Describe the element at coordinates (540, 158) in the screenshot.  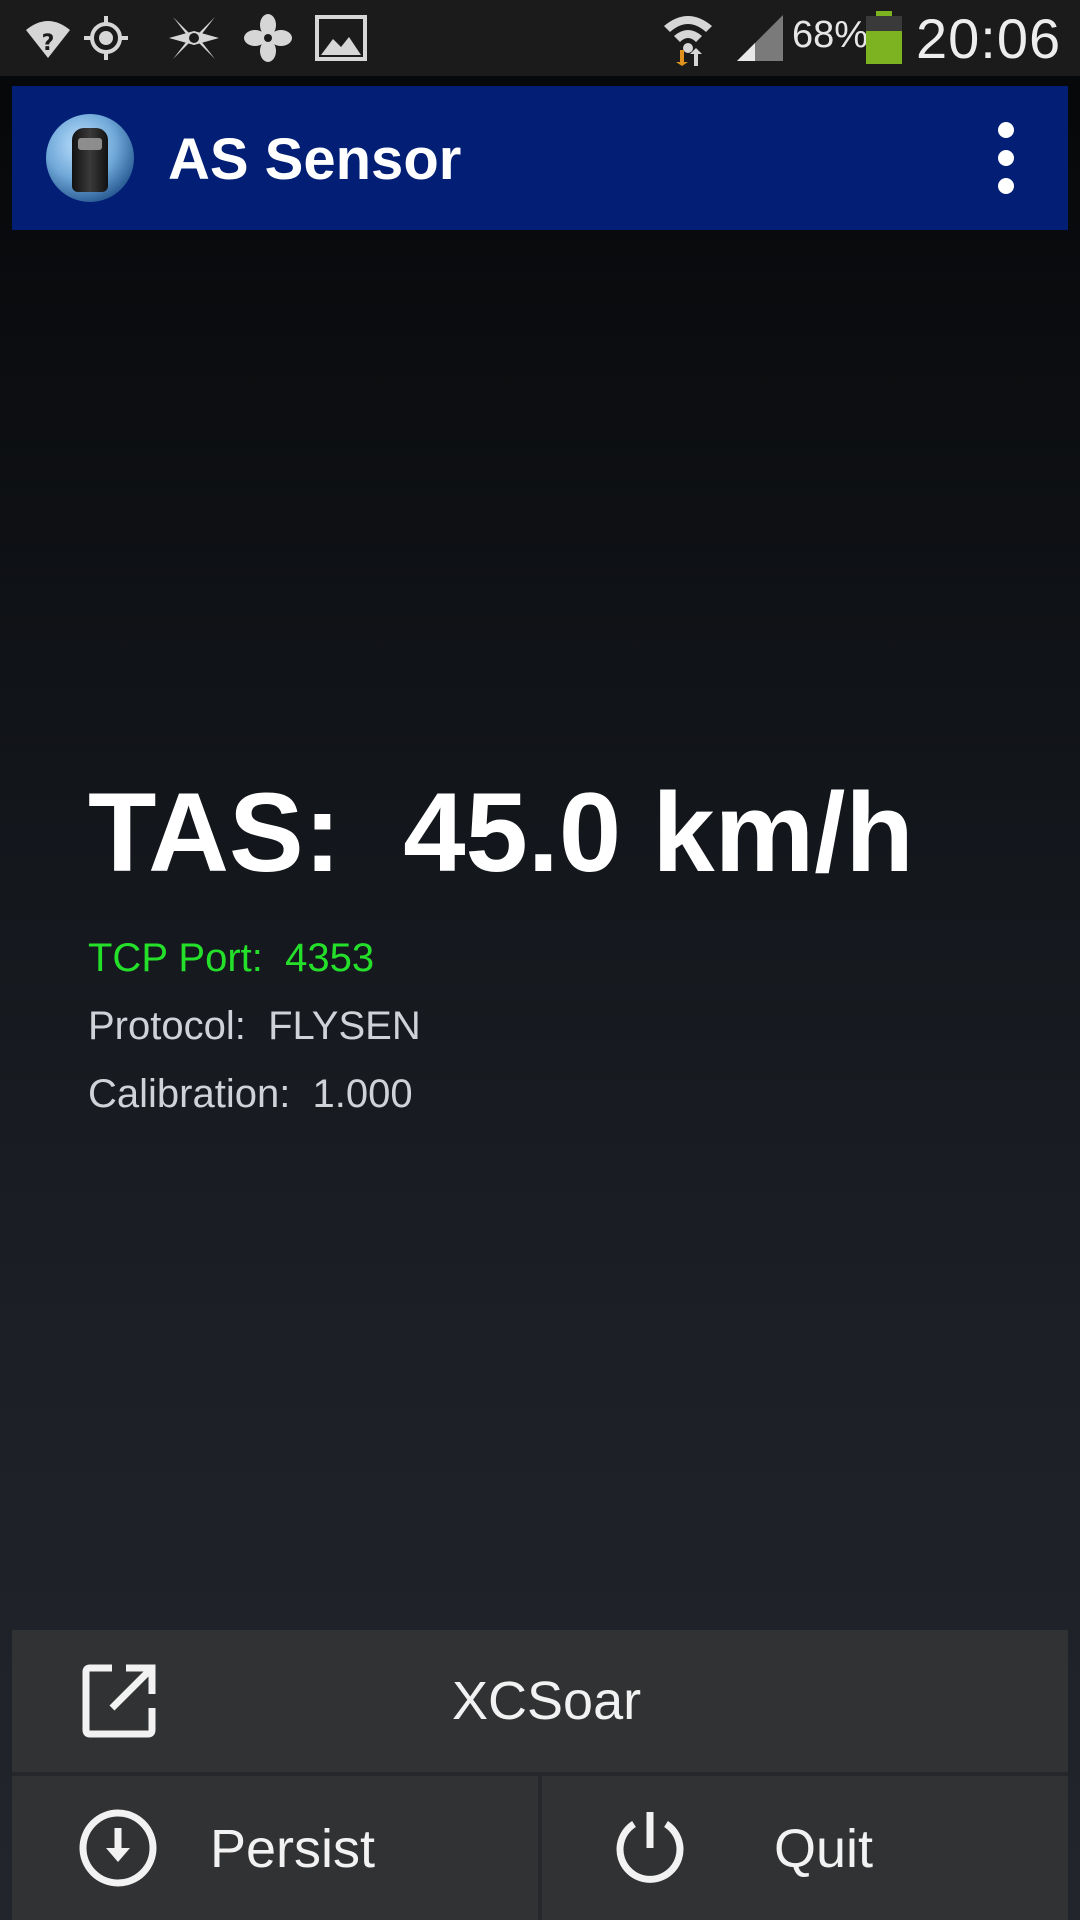
I see `app-bar: AS Sensor` at that location.